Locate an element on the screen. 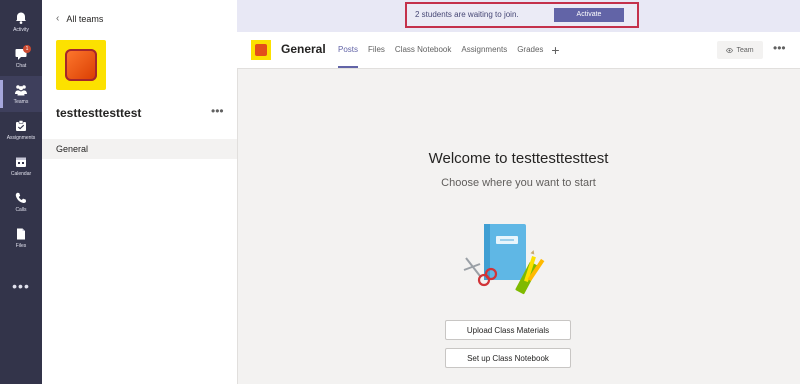 The image size is (800, 384). channel-team-avatar is located at coordinates (261, 50).